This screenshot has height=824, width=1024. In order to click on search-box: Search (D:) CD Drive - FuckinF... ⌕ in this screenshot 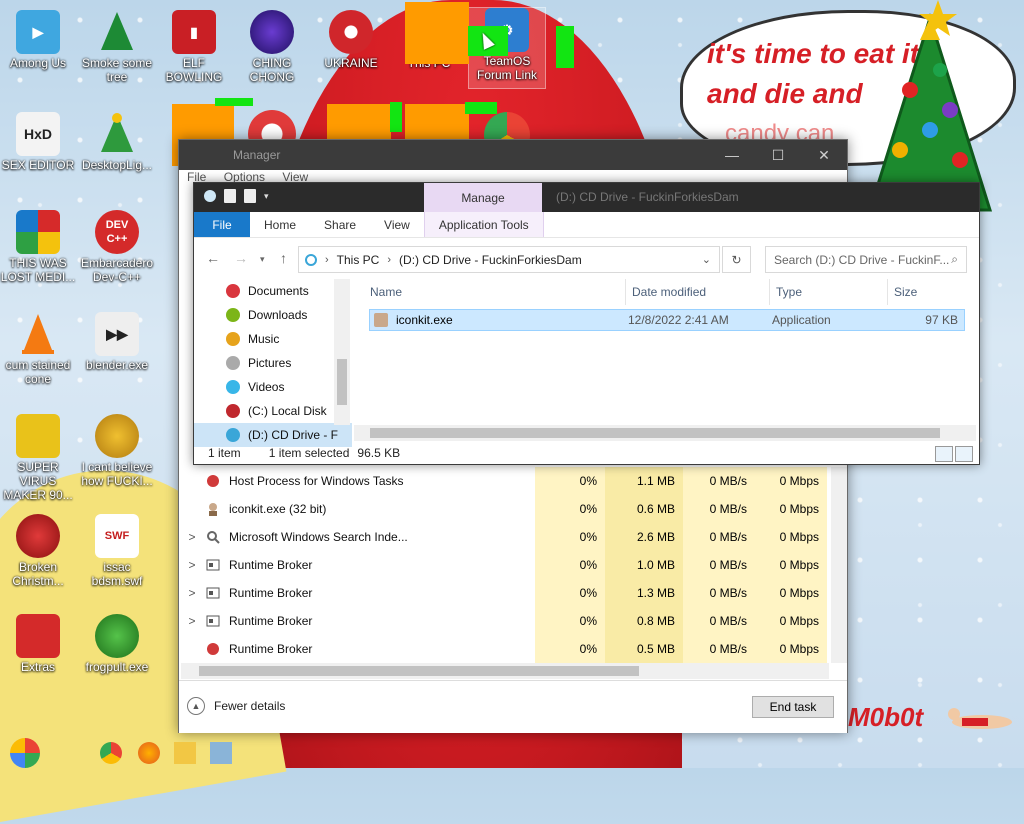, I will do `click(866, 259)`.